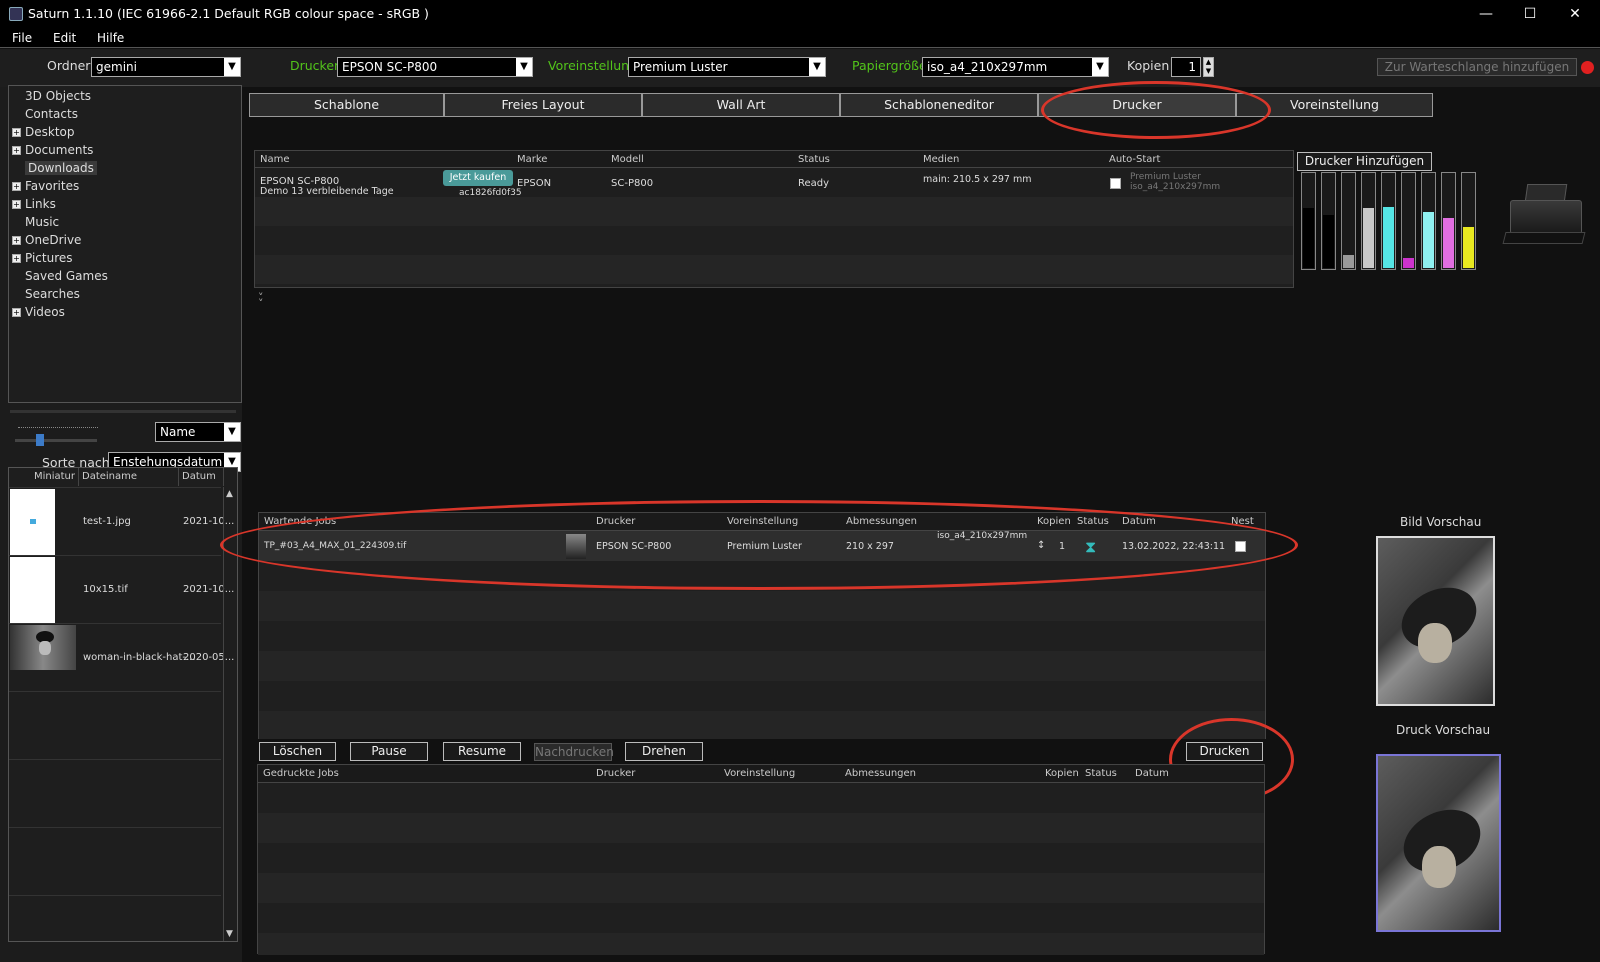  What do you see at coordinates (346, 105) in the screenshot?
I see `tab-schablone: Schablone` at bounding box center [346, 105].